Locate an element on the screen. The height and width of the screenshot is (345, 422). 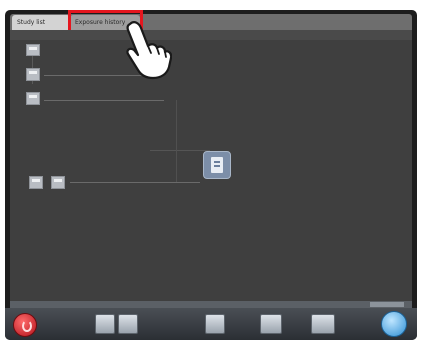
panel-header is located at coordinates (211, 35).